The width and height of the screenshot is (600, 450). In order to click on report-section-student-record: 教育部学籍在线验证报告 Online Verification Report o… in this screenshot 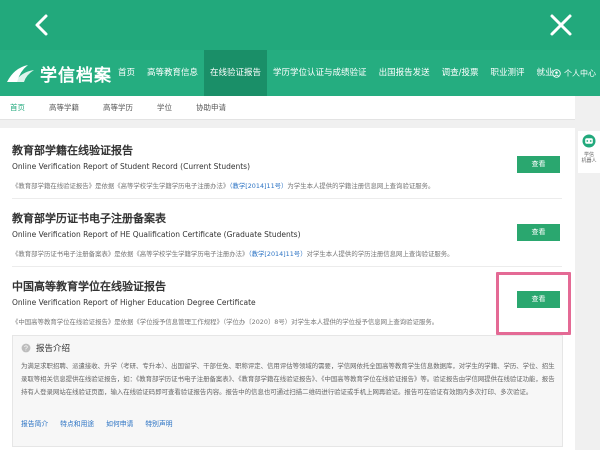, I will do `click(287, 166)`.